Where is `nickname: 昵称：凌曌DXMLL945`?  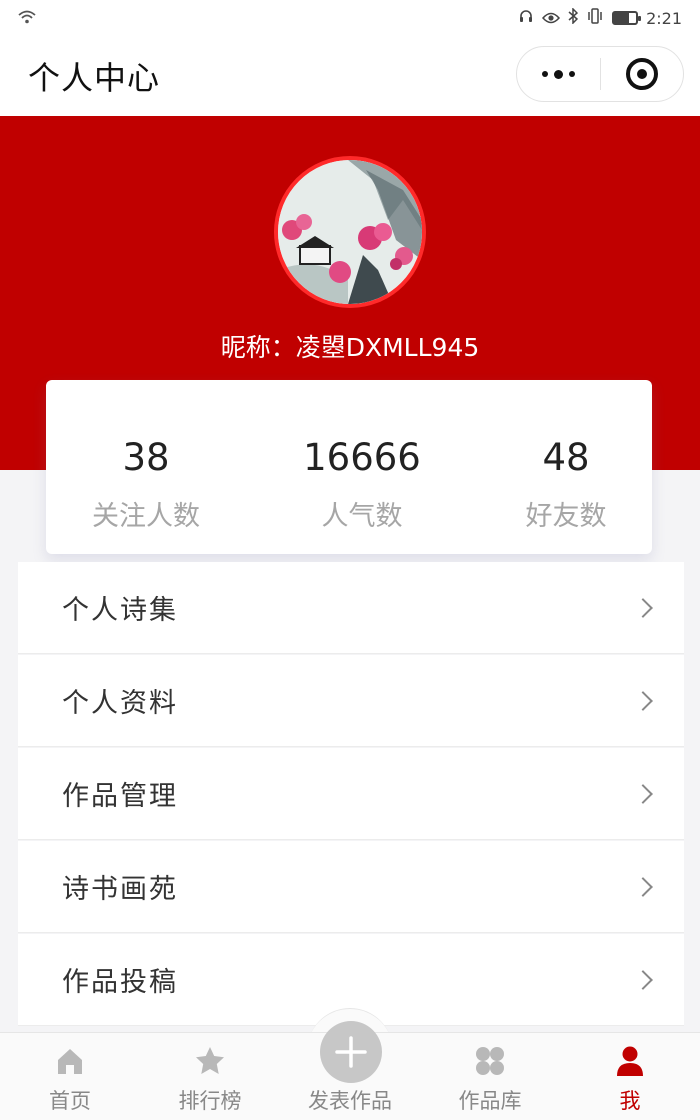 nickname: 昵称：凌曌DXMLL945 is located at coordinates (350, 347).